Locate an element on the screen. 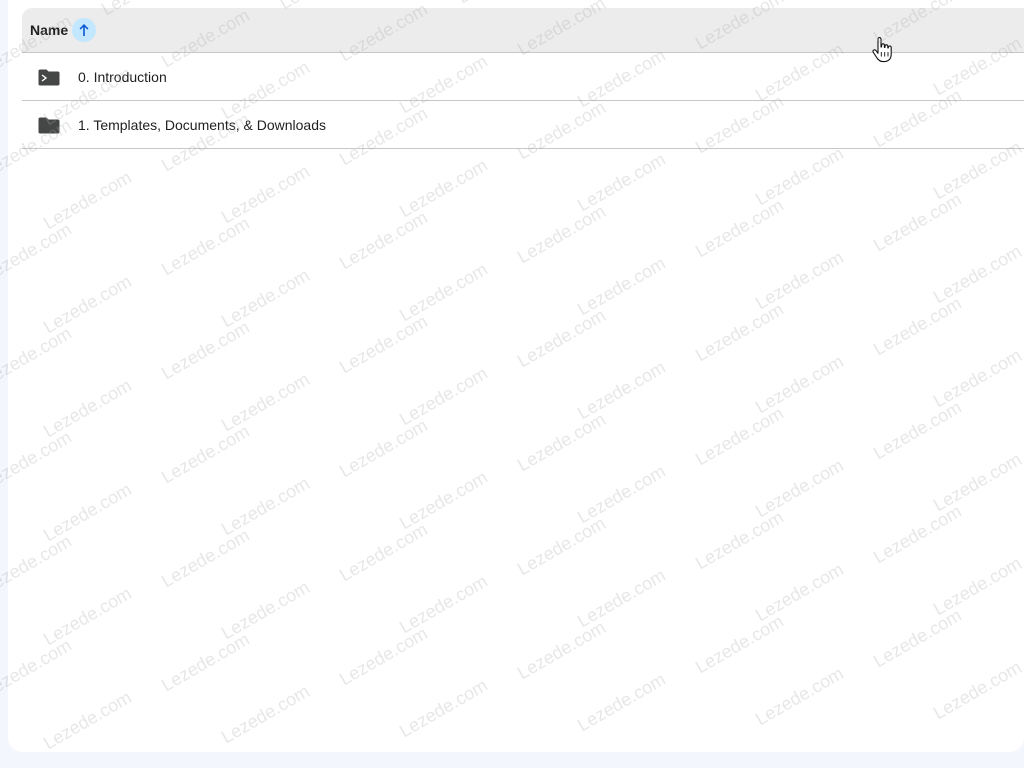  hand-pointer-cursor-icon is located at coordinates (882, 50).